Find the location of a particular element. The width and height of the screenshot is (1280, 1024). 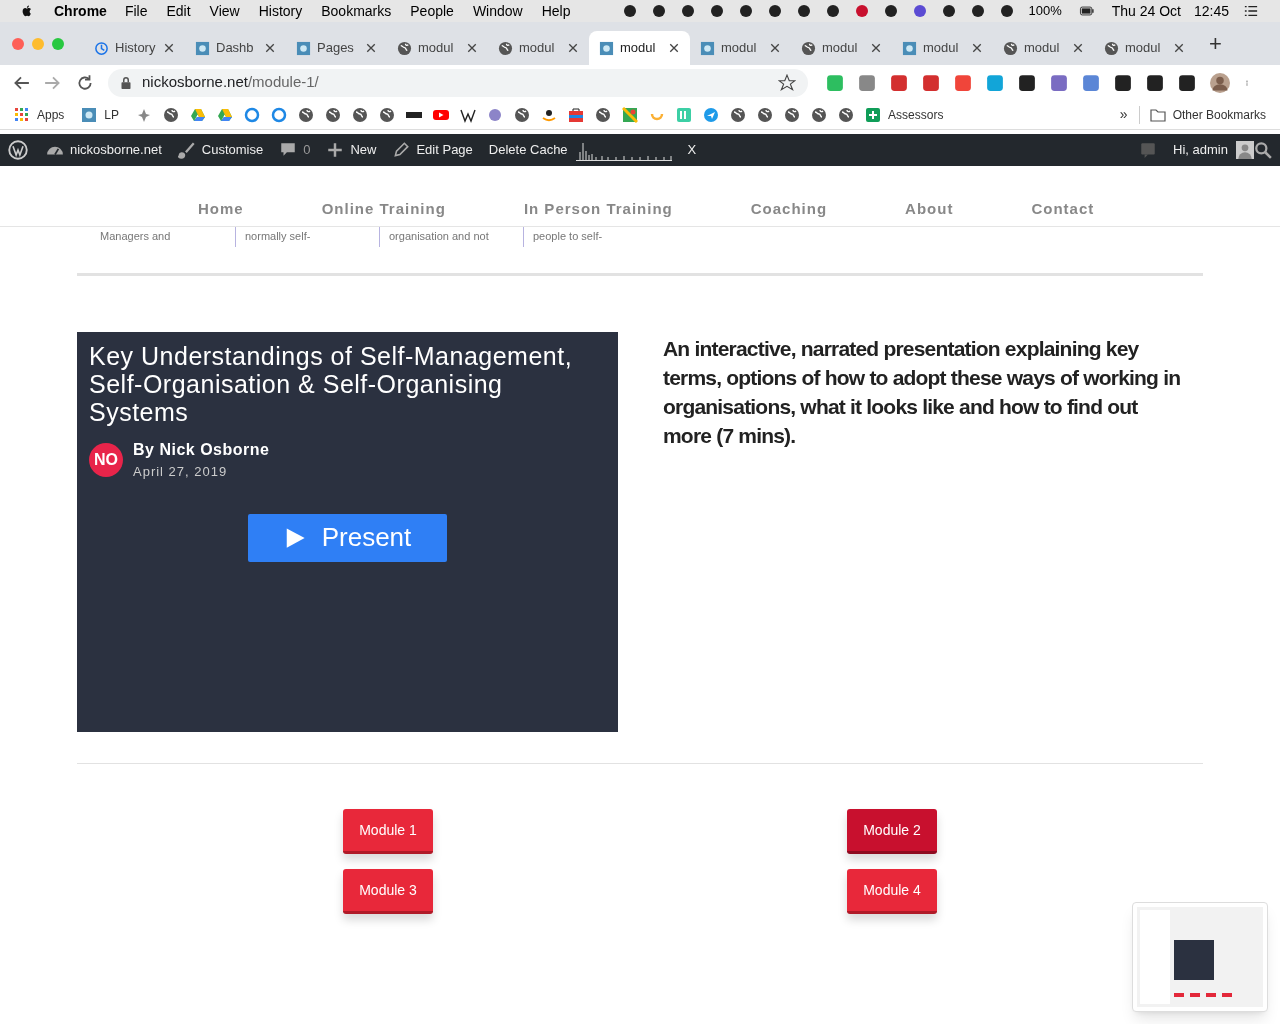

module-button: Module 3 is located at coordinates (388, 891).